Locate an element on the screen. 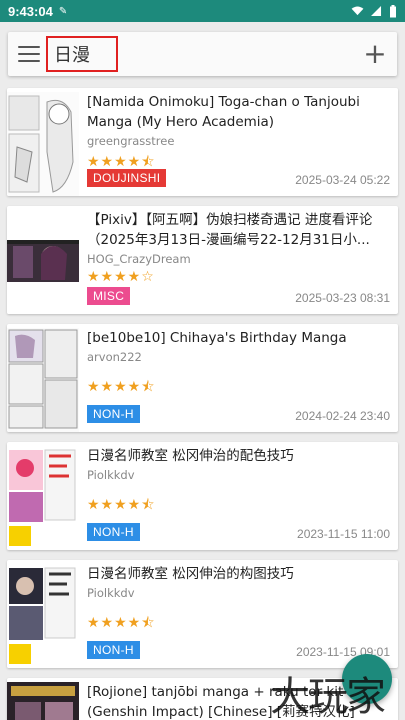 The height and width of the screenshot is (720, 405). add-icon: + is located at coordinates (375, 54).